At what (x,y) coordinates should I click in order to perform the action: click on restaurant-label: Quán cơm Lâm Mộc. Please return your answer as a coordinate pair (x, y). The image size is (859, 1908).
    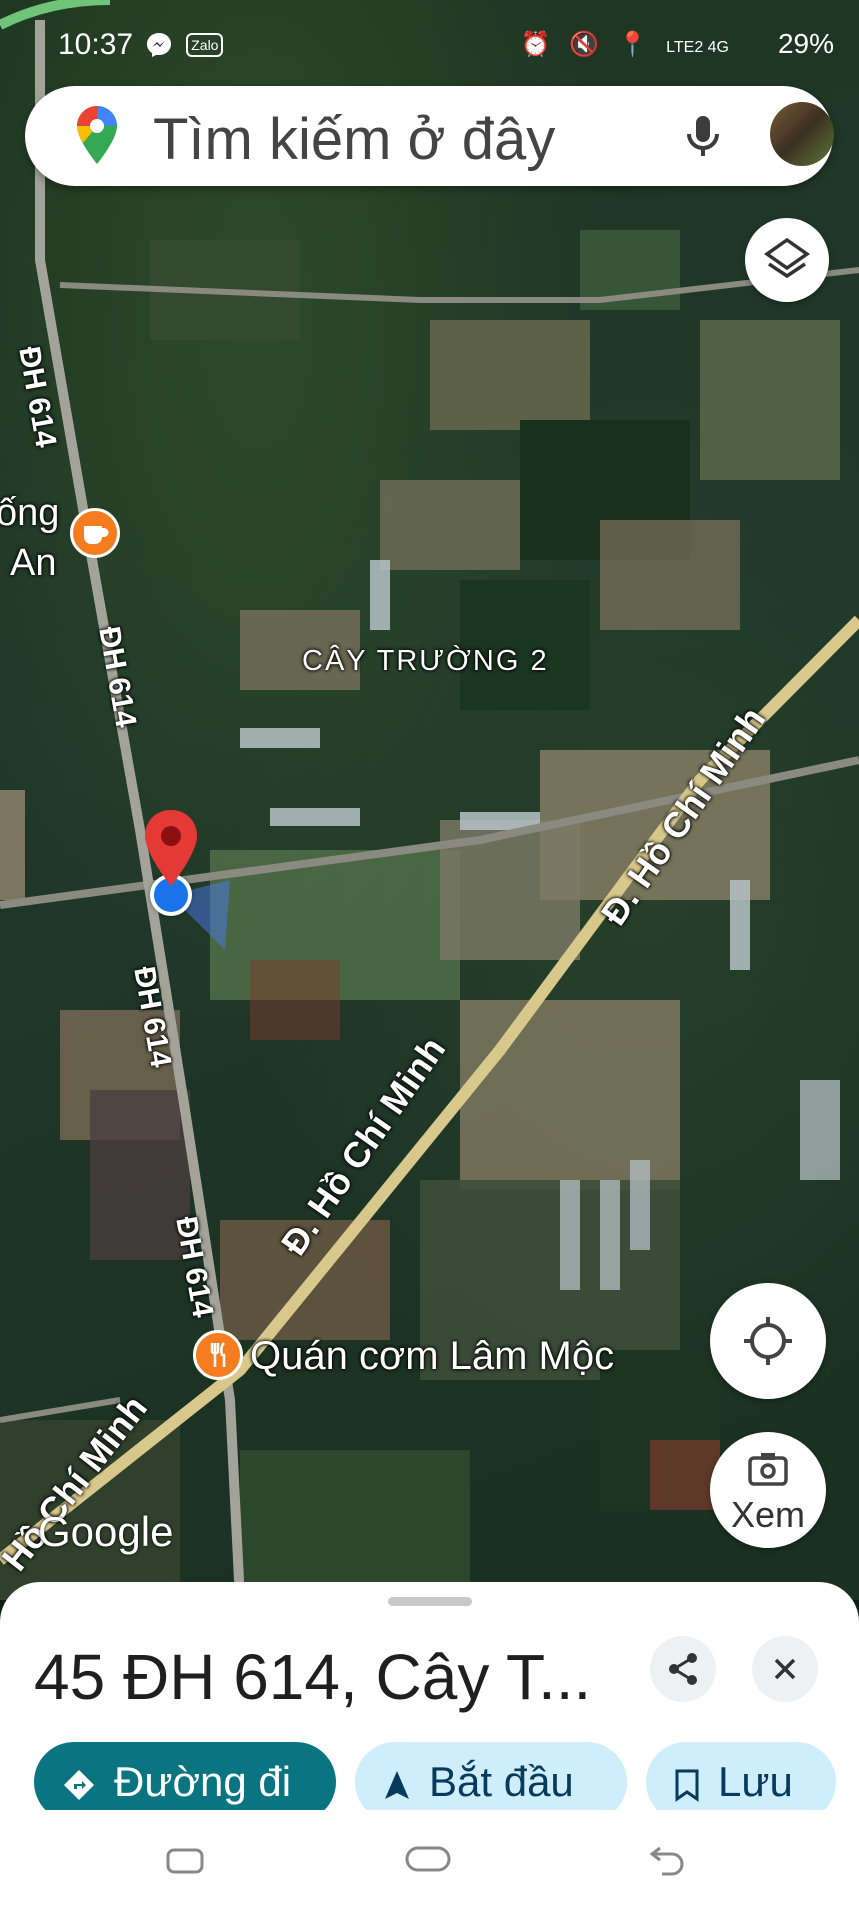
    Looking at the image, I should click on (432, 1356).